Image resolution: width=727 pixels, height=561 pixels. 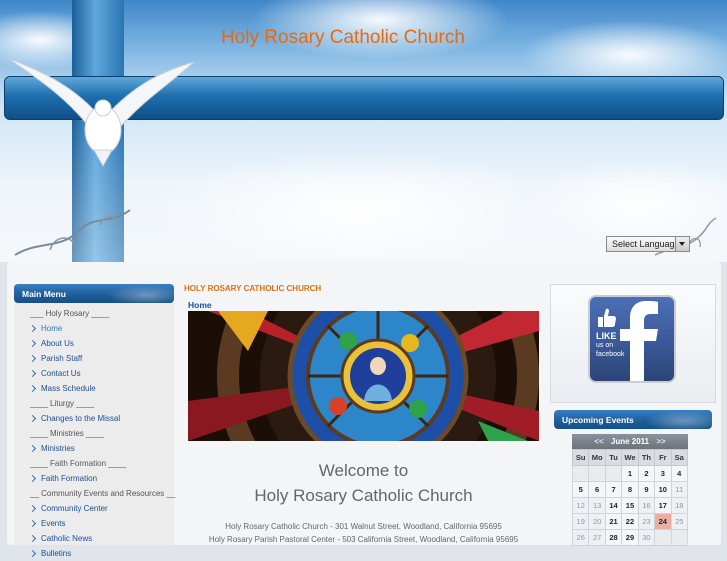 What do you see at coordinates (580, 505) in the screenshot?
I see `calendar-day: 12` at bounding box center [580, 505].